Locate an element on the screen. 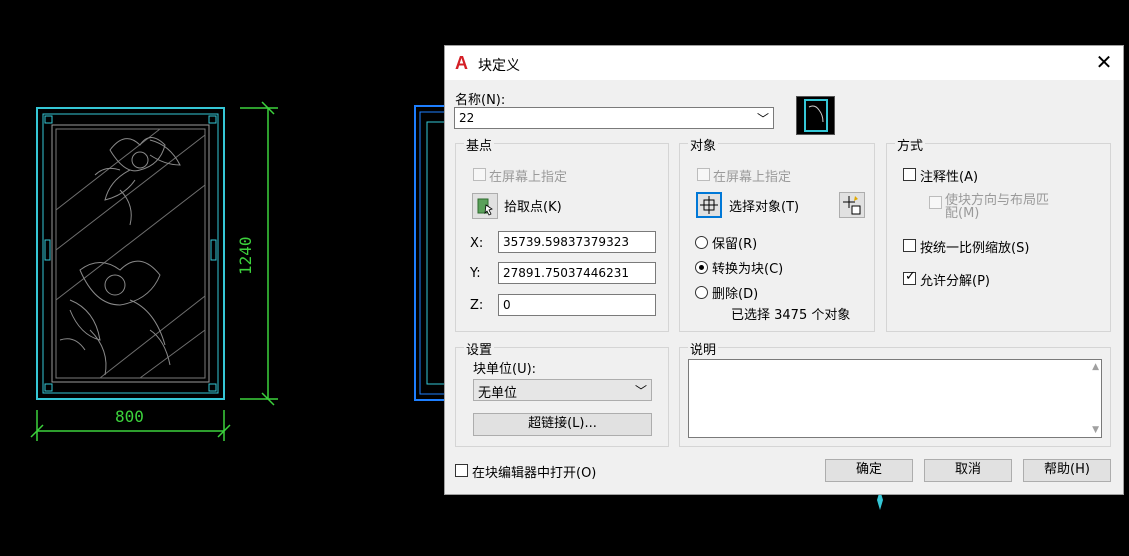  block-unit-label: 块单位(U): is located at coordinates (505, 369).